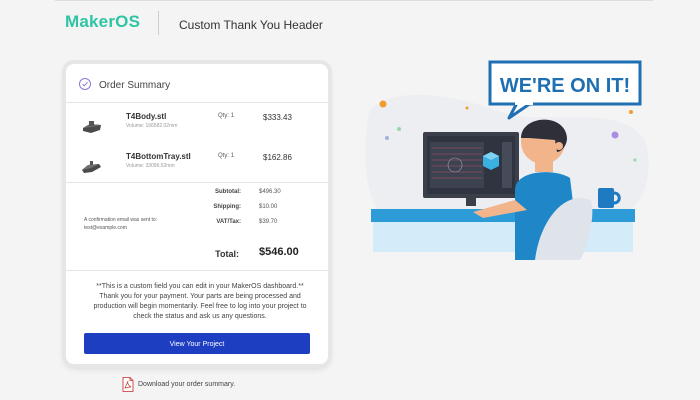 Image resolution: width=700 pixels, height=400 pixels. I want to click on header-divider, so click(158, 23).